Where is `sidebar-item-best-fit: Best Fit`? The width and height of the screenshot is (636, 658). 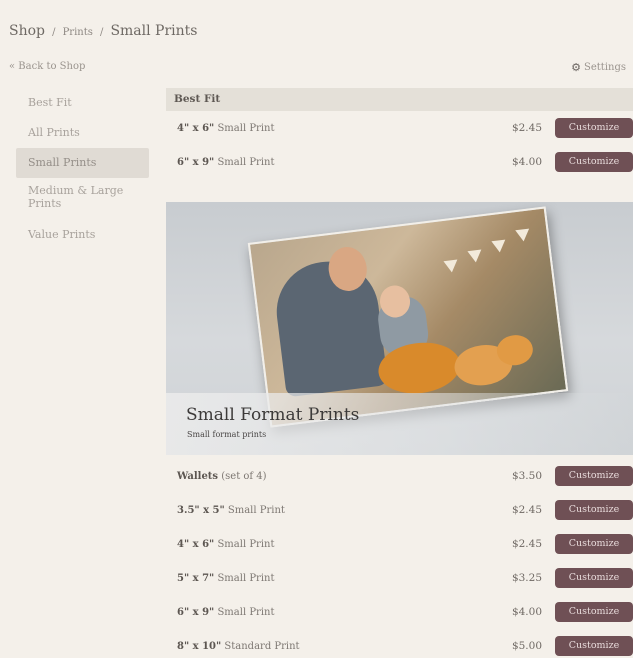 sidebar-item-best-fit: Best Fit is located at coordinates (82, 103).